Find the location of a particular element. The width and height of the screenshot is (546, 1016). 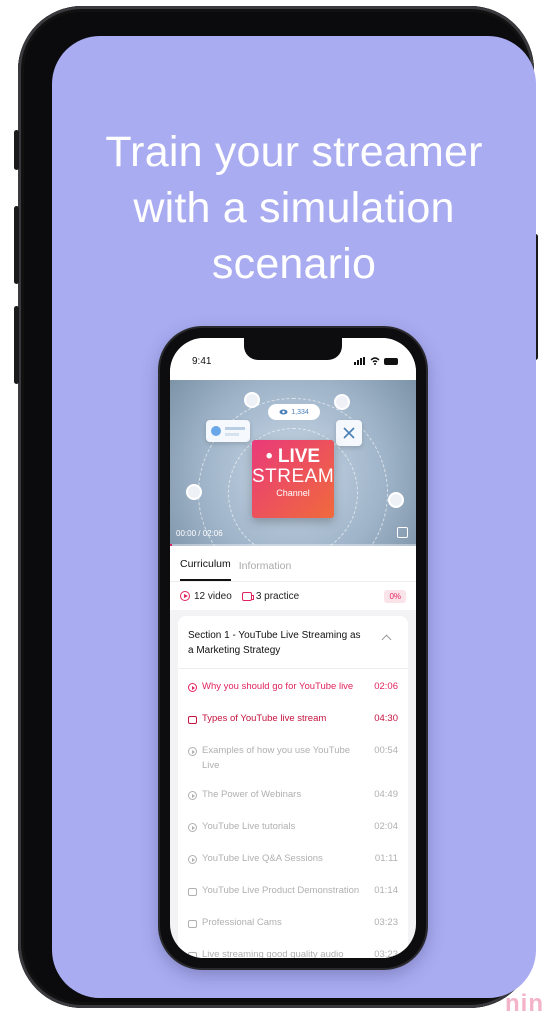

volume-up-button is located at coordinates (16, 245).